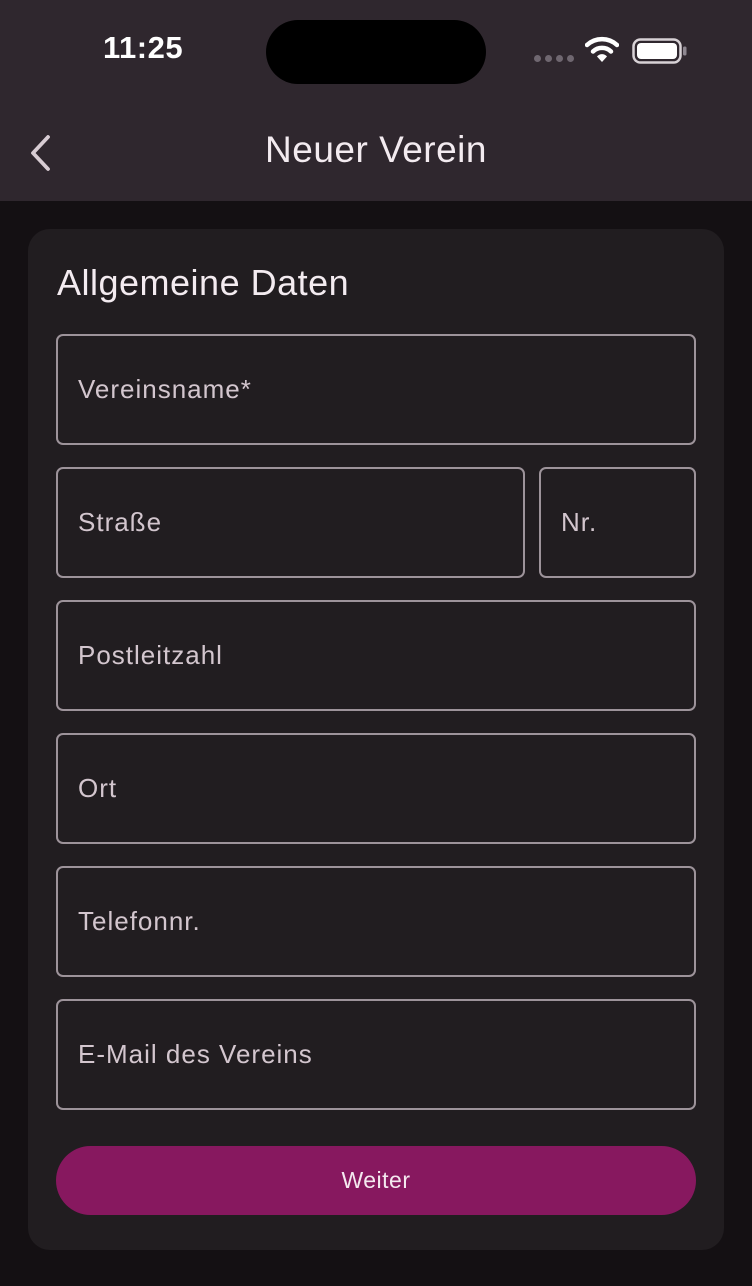 This screenshot has height=1286, width=752. I want to click on postal-code-field, so click(376, 655).